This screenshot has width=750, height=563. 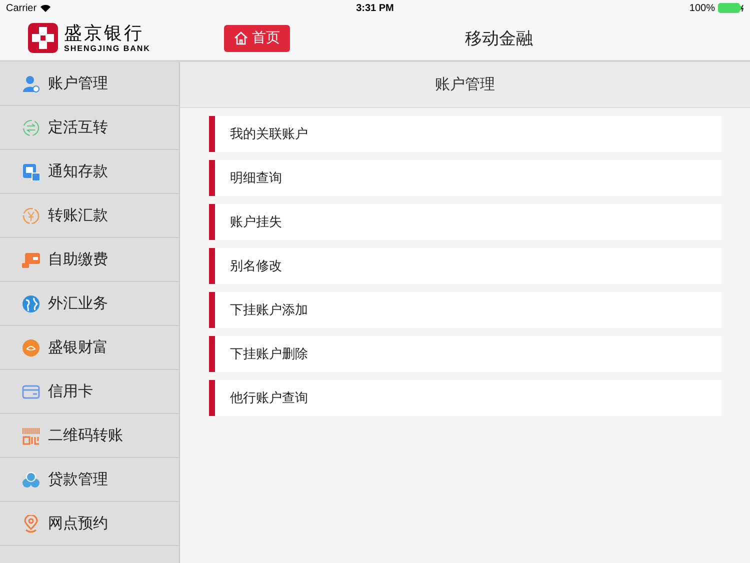 What do you see at coordinates (465, 134) in the screenshot?
I see `menu-item: 我的关联账户` at bounding box center [465, 134].